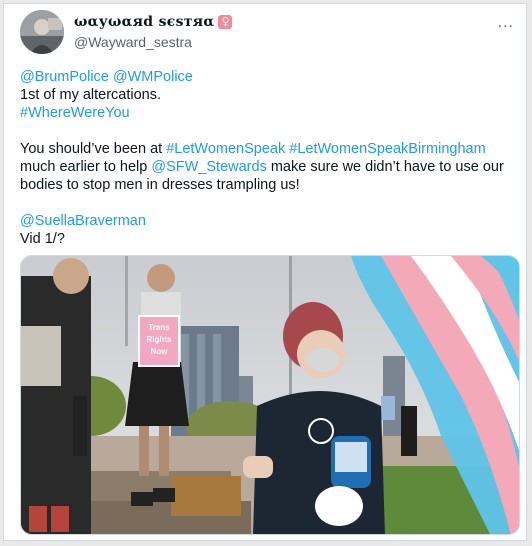 The image size is (532, 546). Describe the element at coordinates (160, 351) in the screenshot. I see `sign-line: Now` at that location.